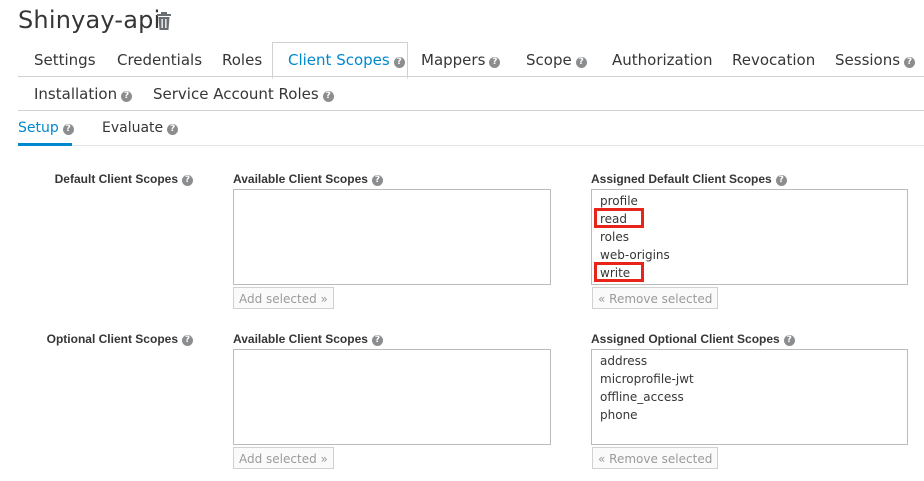 This screenshot has height=481, width=924. What do you see at coordinates (689, 179) in the screenshot?
I see `default-assigned-label: Assigned Default Client Scopes?` at bounding box center [689, 179].